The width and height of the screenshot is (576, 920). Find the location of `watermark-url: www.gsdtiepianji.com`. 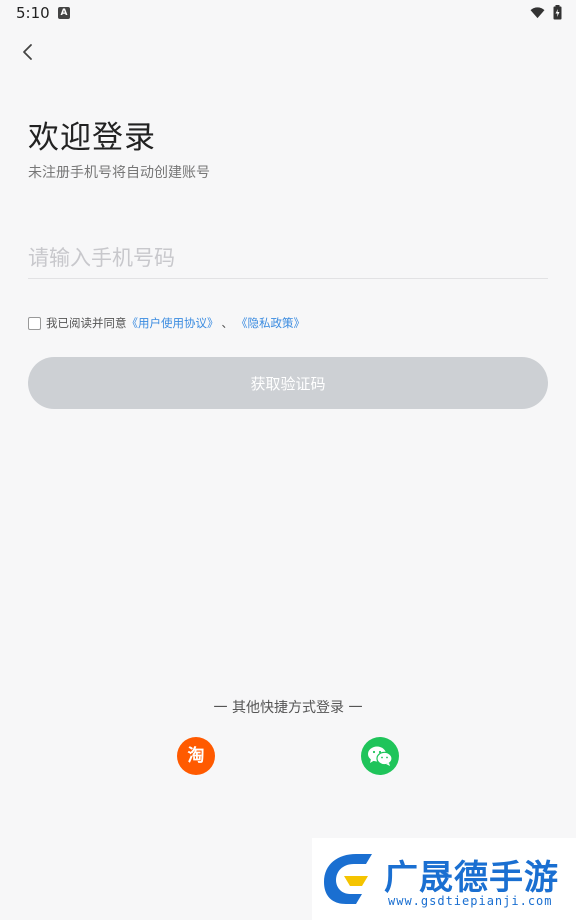

watermark-url: www.gsdtiepianji.com is located at coordinates (470, 901).